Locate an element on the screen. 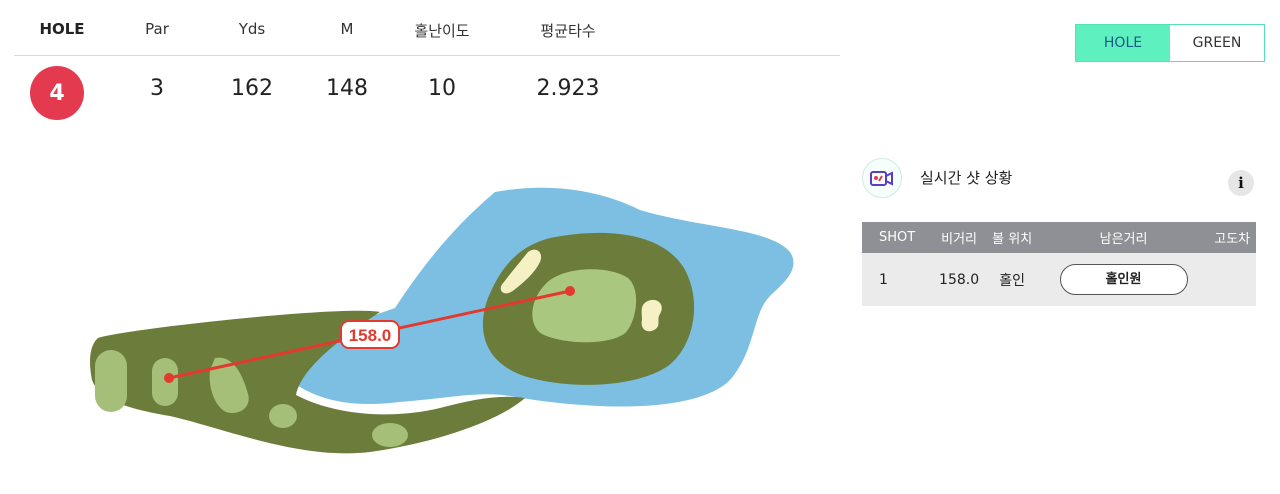  toggle-green-button: GREEN is located at coordinates (1217, 43).